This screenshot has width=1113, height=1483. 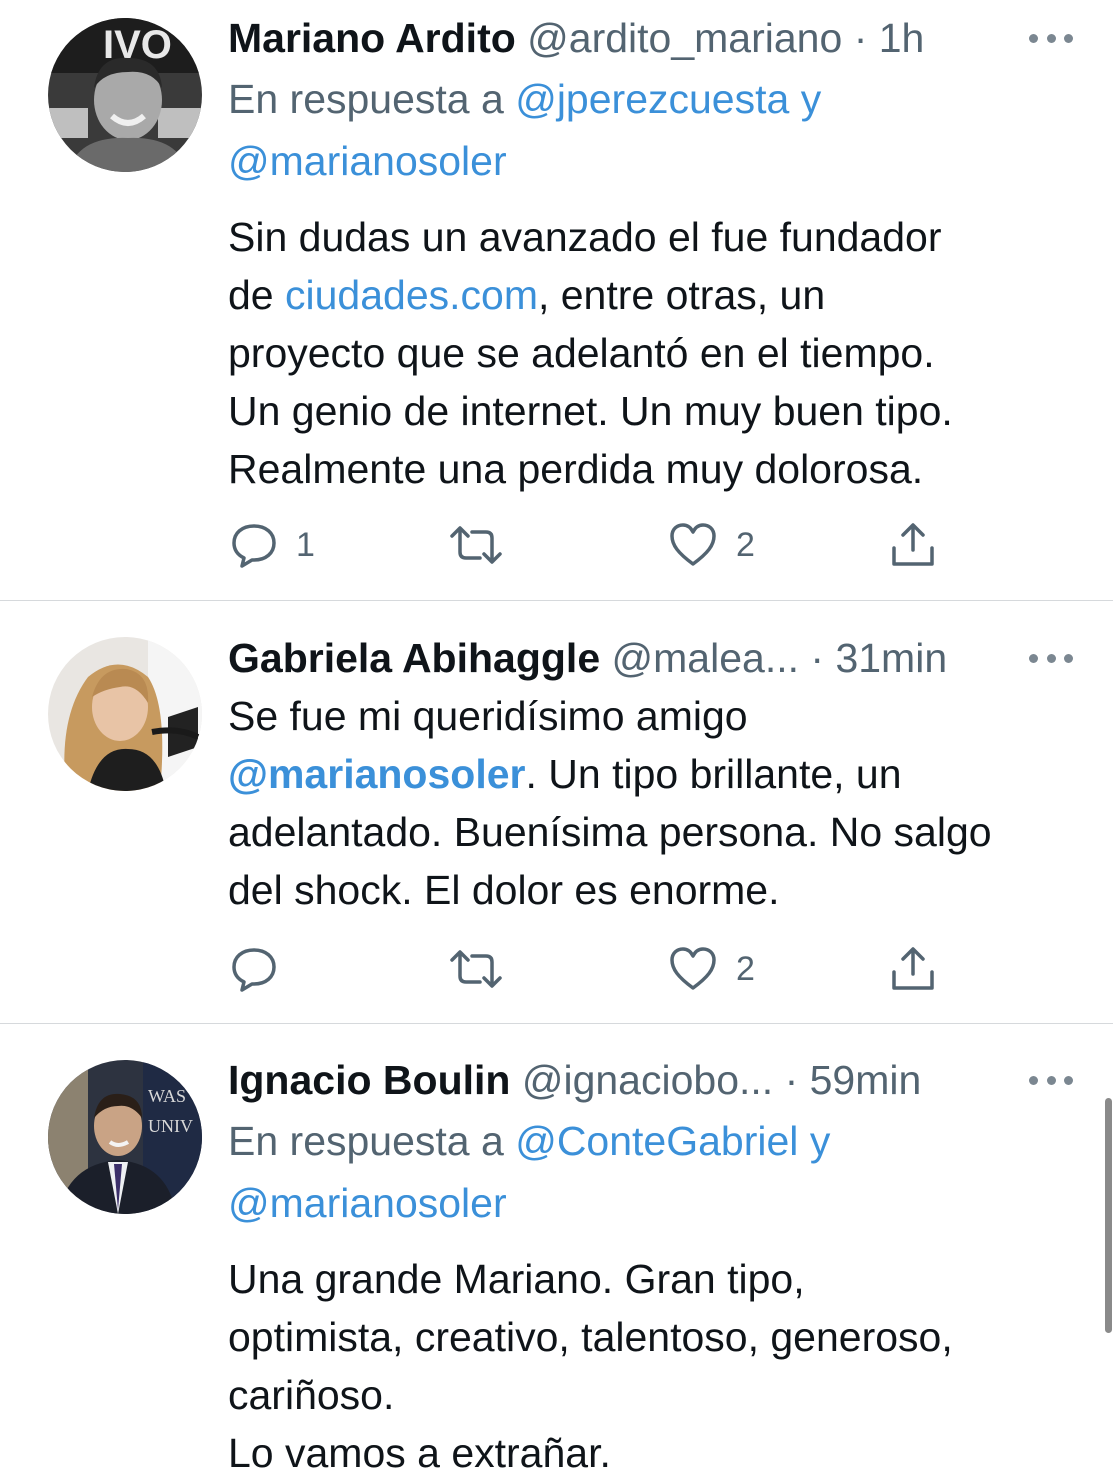 I want to click on tweet-time: · 59min, so click(x=853, y=1080).